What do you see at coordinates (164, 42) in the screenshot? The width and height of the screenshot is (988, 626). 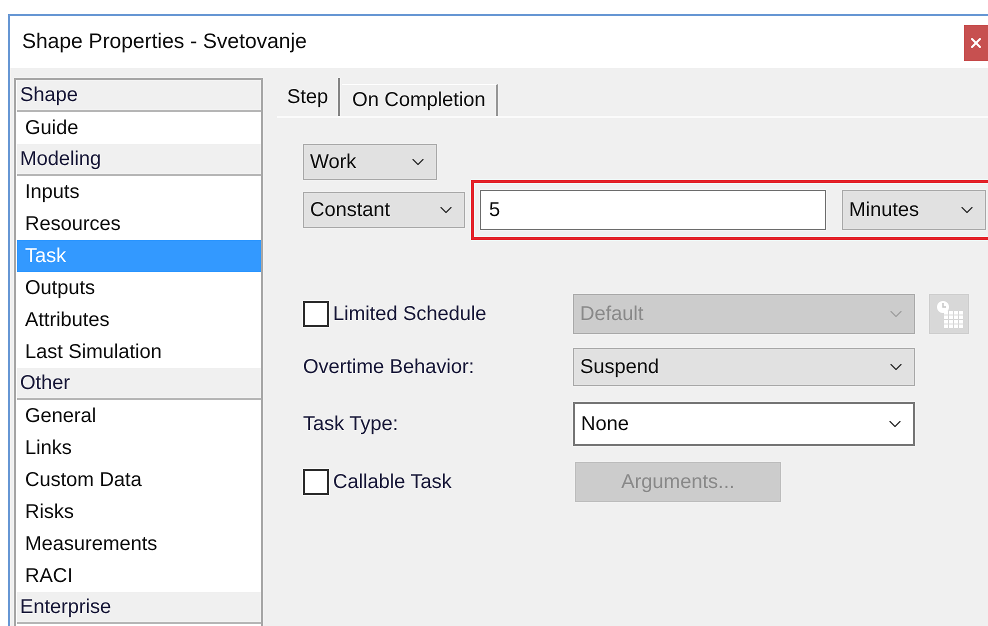 I see `window-title: Shape Properties - Svetovanje` at bounding box center [164, 42].